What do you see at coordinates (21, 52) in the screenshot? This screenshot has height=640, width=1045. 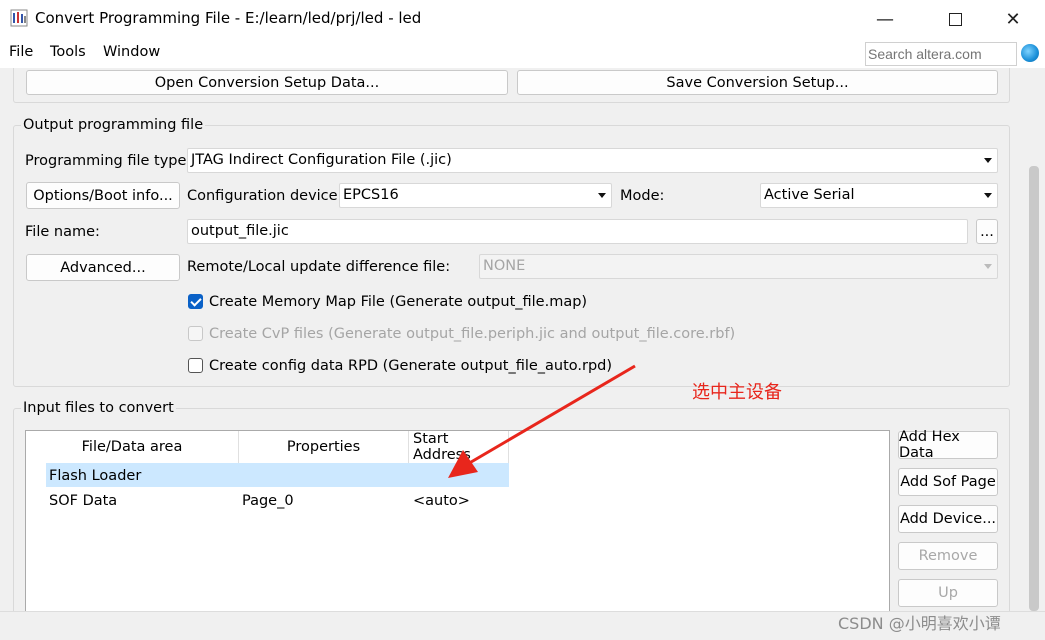 I see `menu-file: File` at bounding box center [21, 52].